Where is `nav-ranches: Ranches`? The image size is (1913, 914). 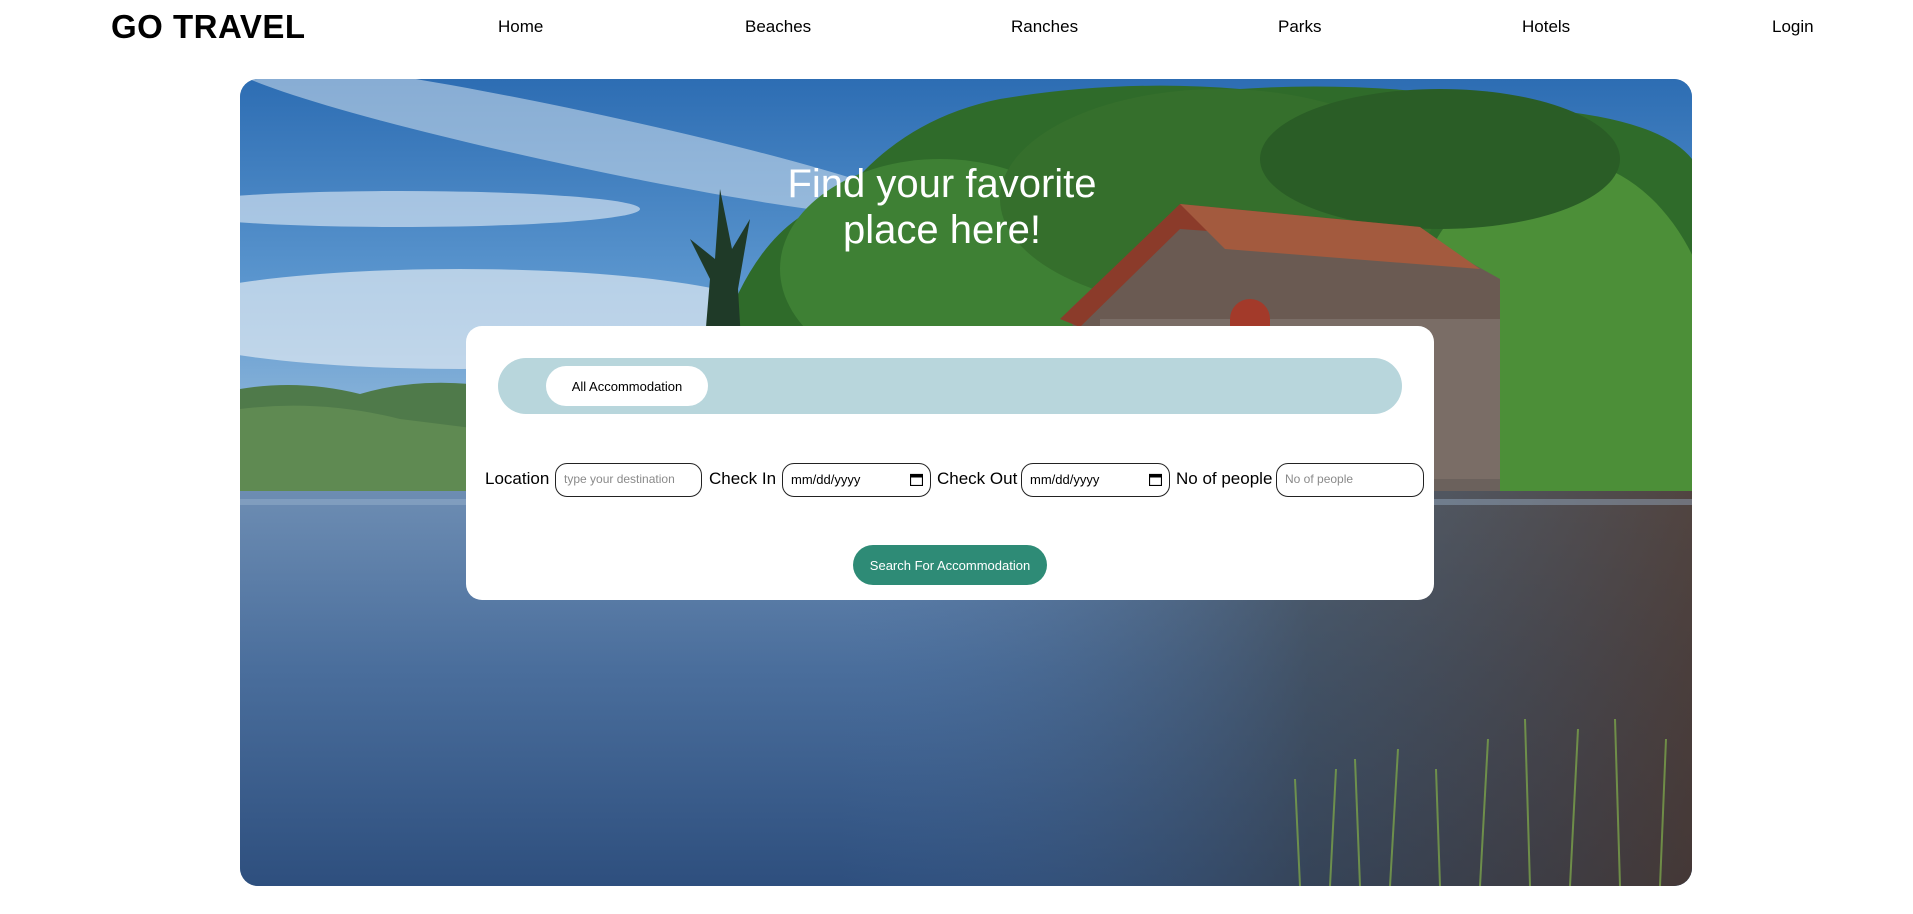
nav-ranches: Ranches is located at coordinates (1044, 27).